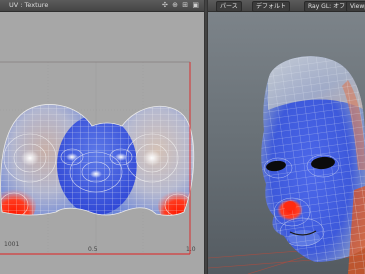 Image resolution: width=365 pixels, height=274 pixels. Describe the element at coordinates (191, 249) in the screenshot. I see `uv-axis-label-end: 1.0` at that location.